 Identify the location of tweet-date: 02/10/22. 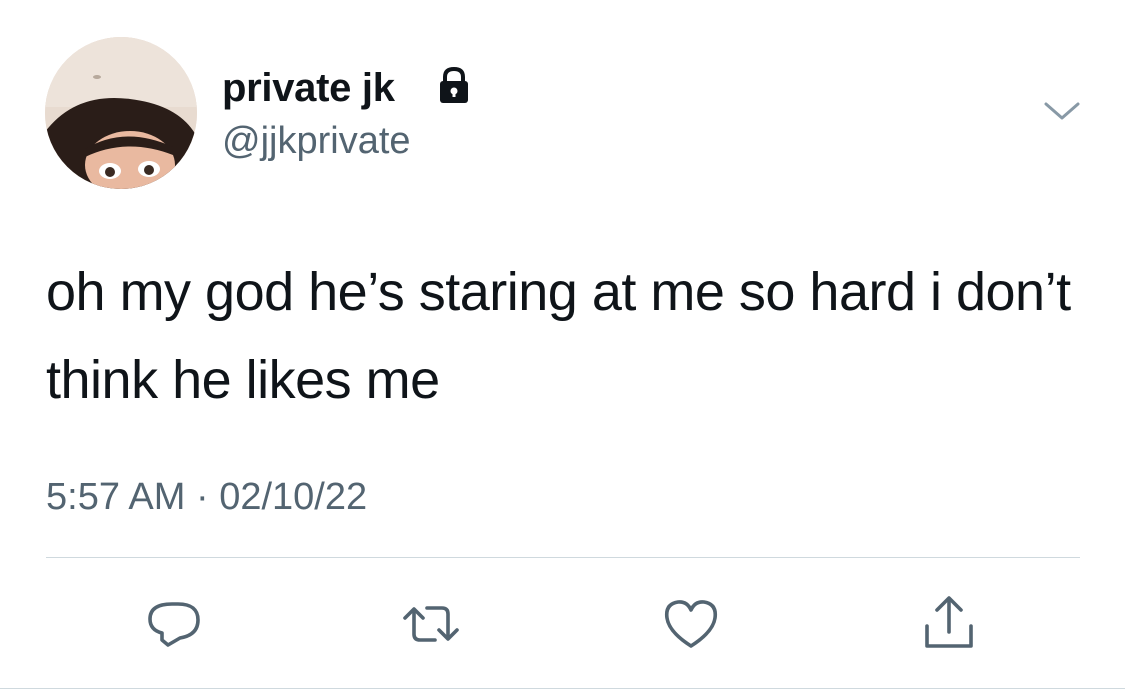
(293, 497).